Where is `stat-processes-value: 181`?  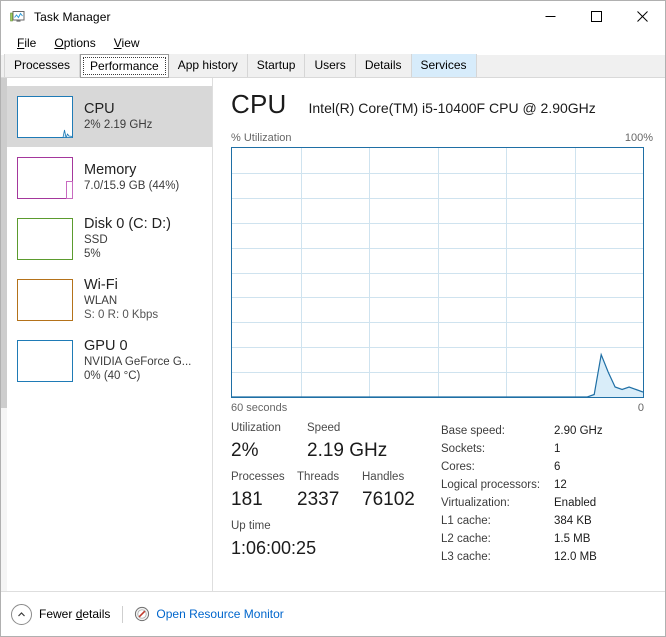
stat-processes-value: 181 is located at coordinates (247, 499).